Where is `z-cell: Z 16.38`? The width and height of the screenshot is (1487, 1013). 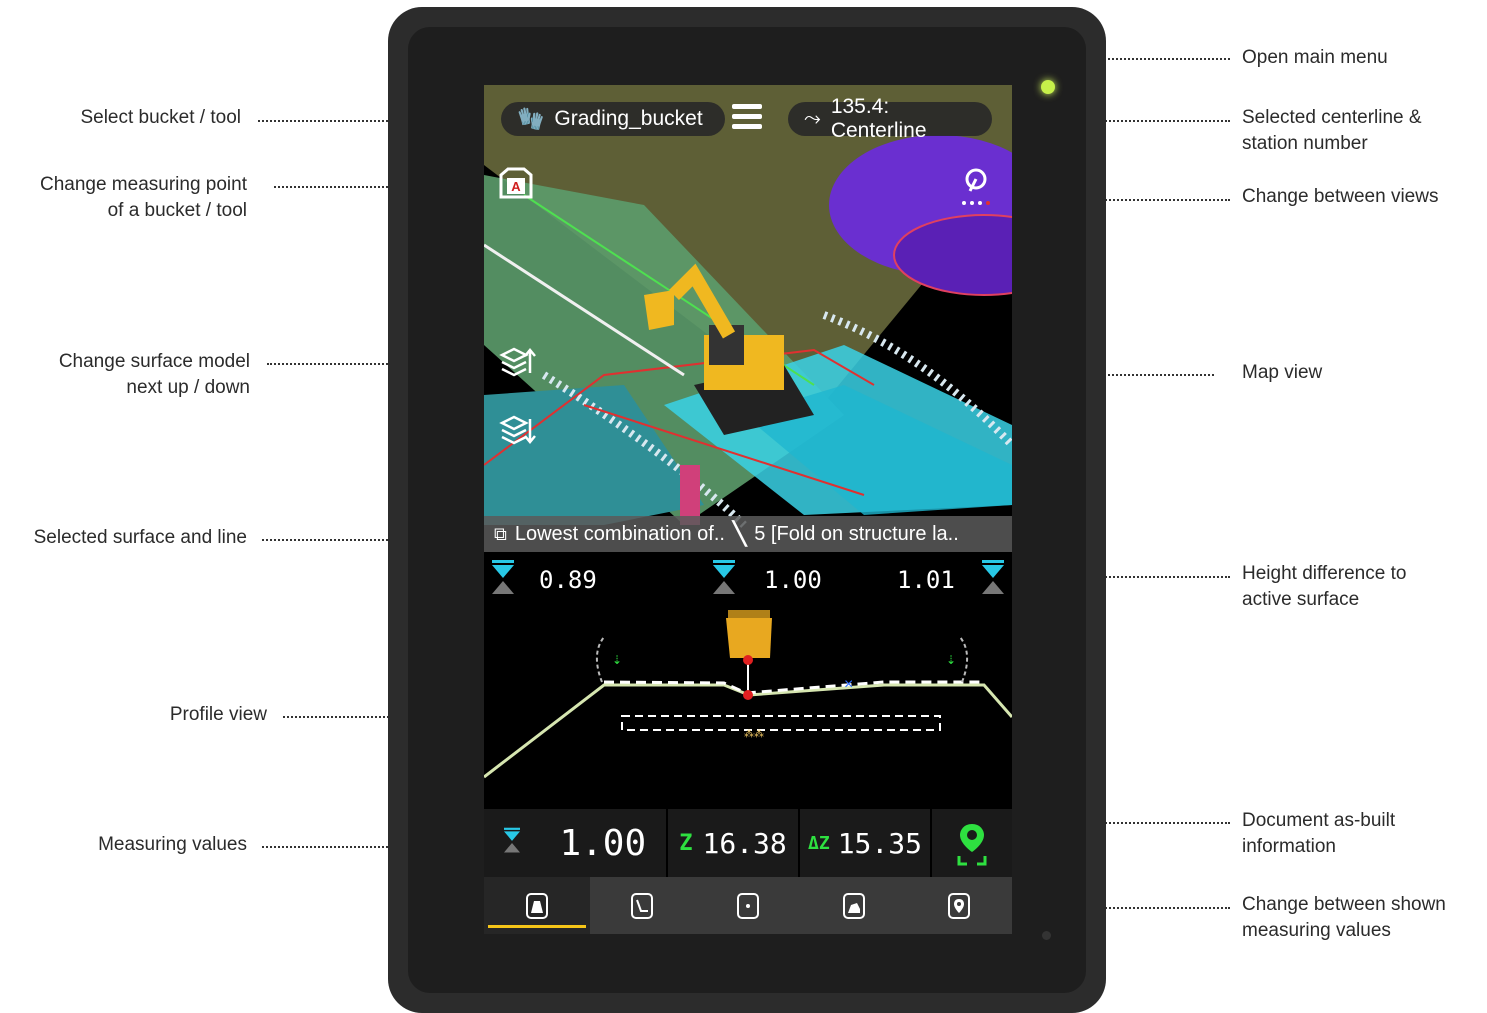
z-cell: Z 16.38 is located at coordinates (734, 843).